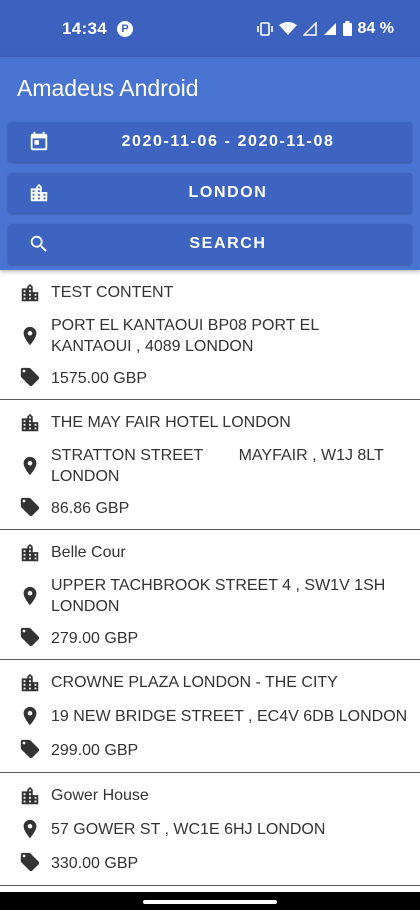 Image resolution: width=420 pixels, height=910 pixels. I want to click on status-bar: 14:34 P 84 %, so click(210, 28).